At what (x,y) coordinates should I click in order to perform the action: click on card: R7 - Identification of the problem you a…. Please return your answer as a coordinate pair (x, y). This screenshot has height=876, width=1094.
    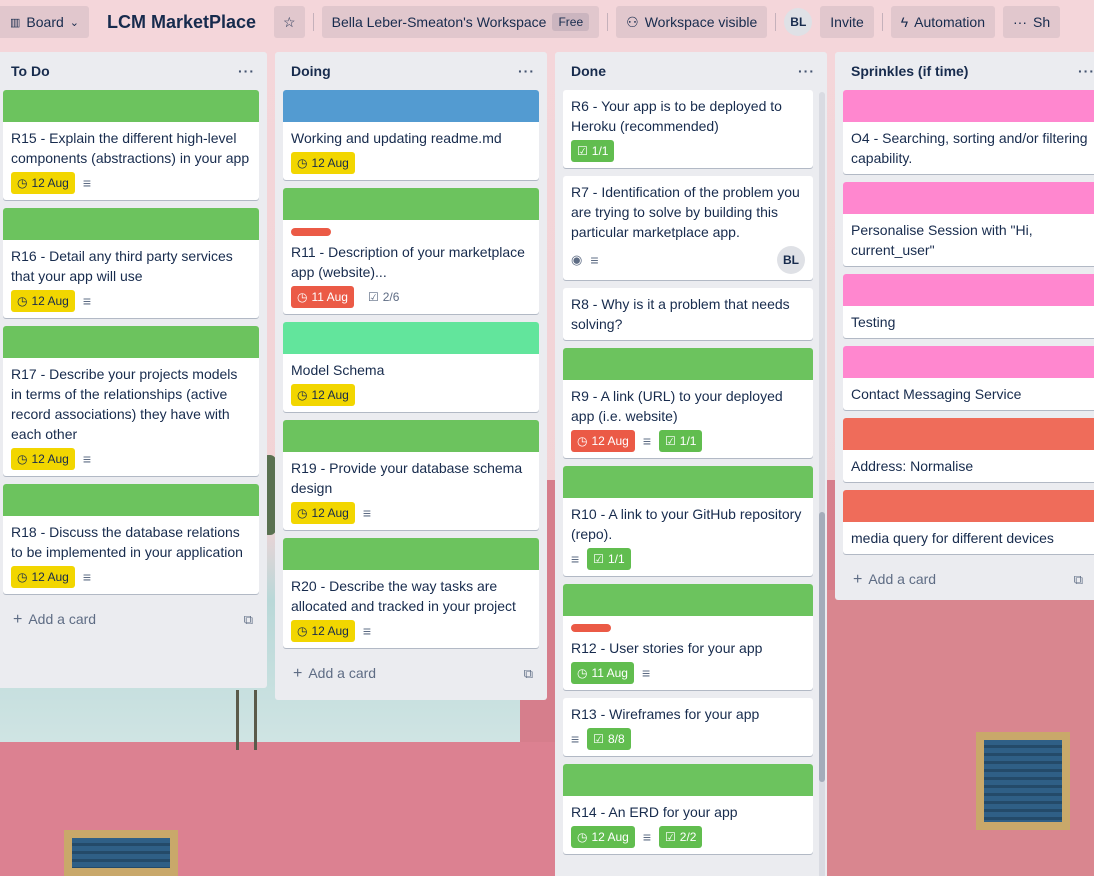
    Looking at the image, I should click on (688, 228).